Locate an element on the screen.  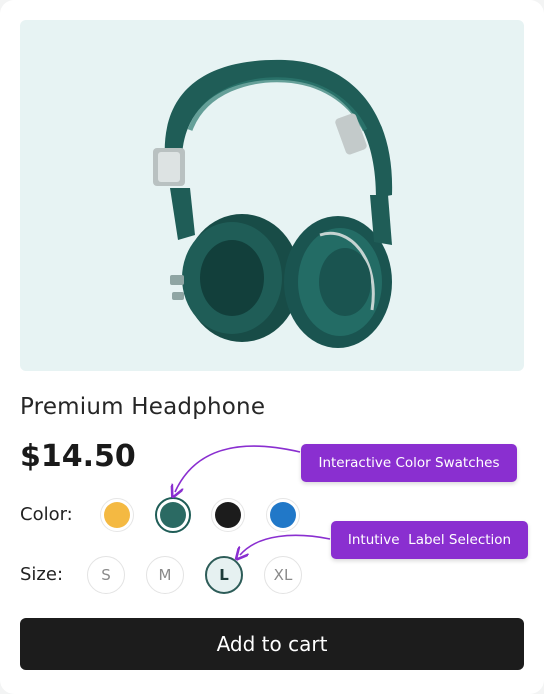
size-label: Size: is located at coordinates (42, 574).